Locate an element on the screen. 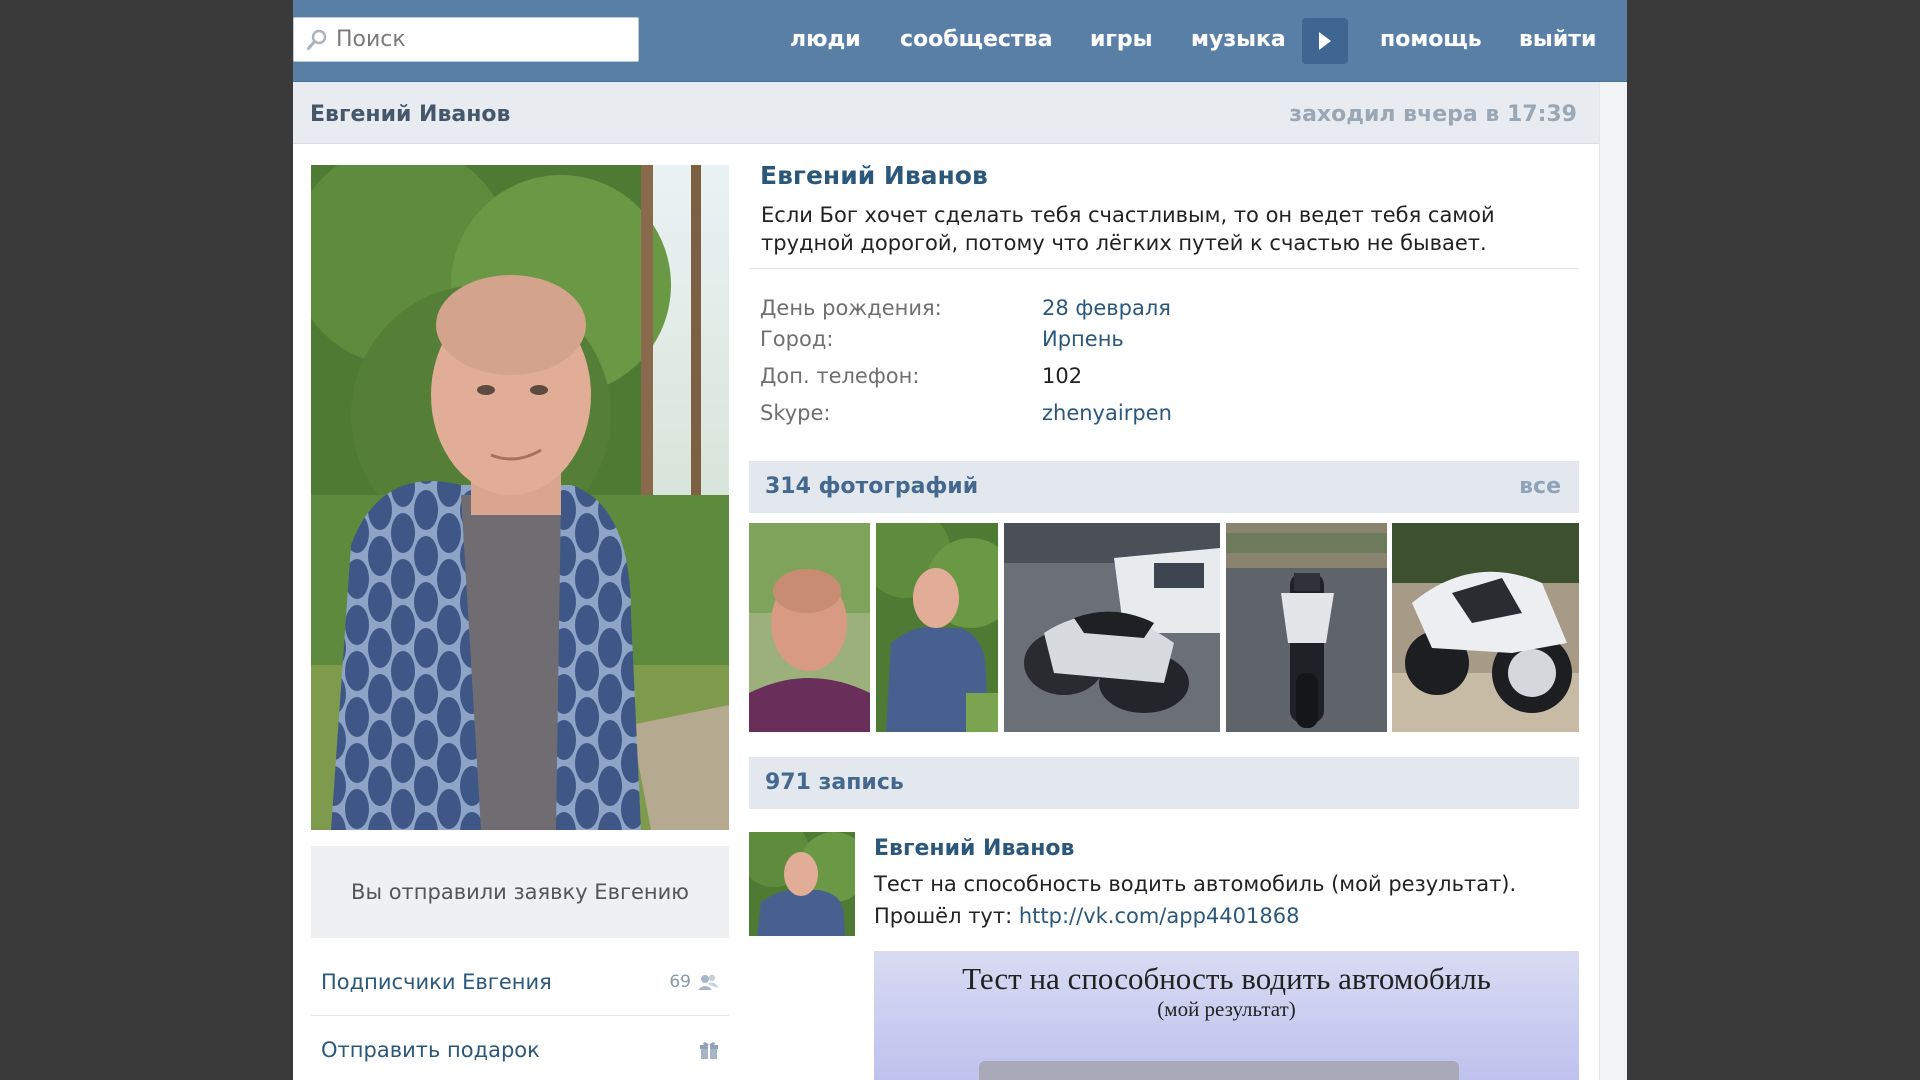 The image size is (1920, 1080). search-box is located at coordinates (466, 39).